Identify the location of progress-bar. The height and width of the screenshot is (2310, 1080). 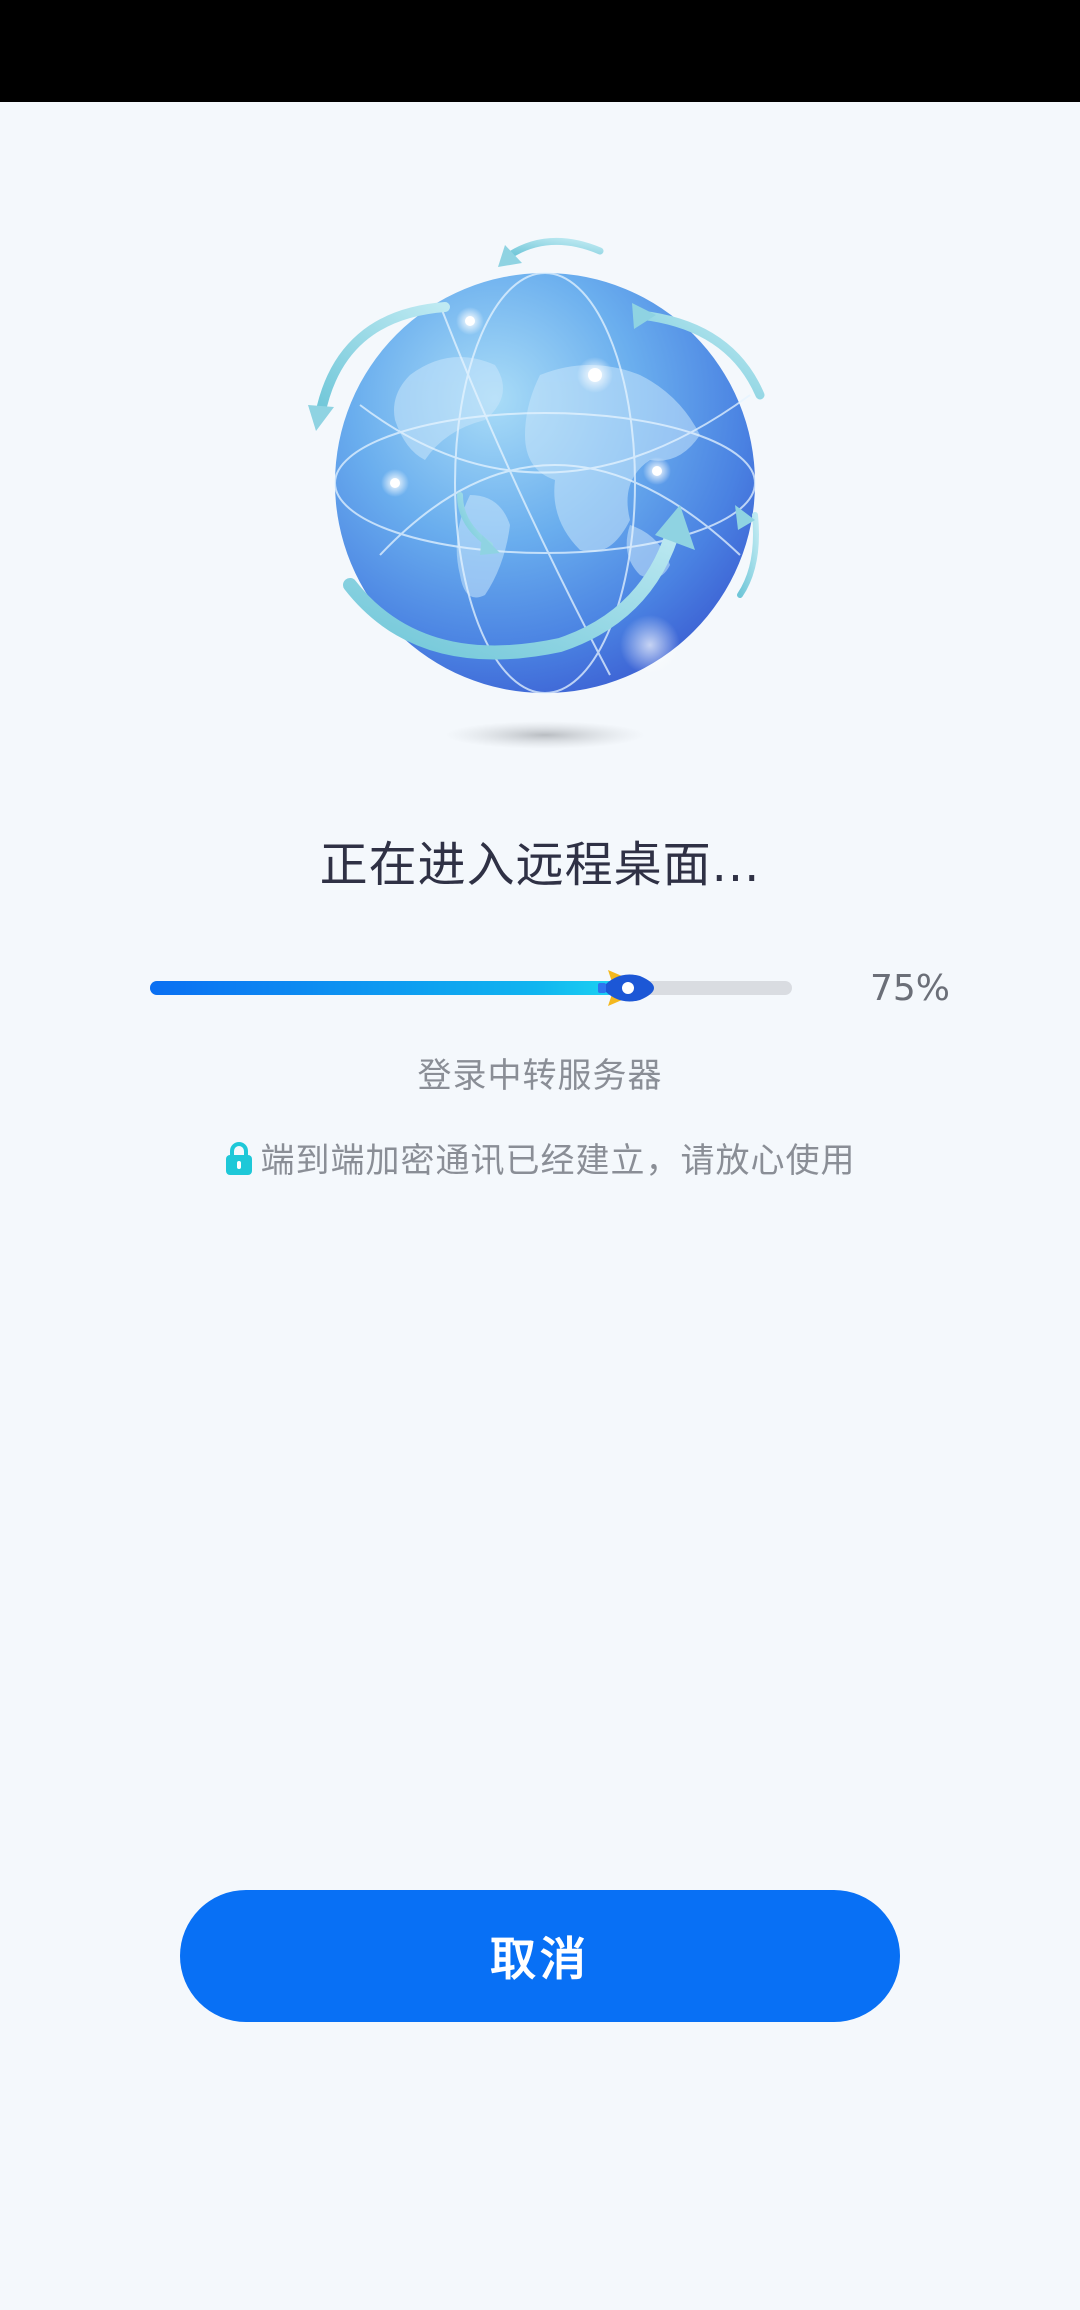
(471, 988).